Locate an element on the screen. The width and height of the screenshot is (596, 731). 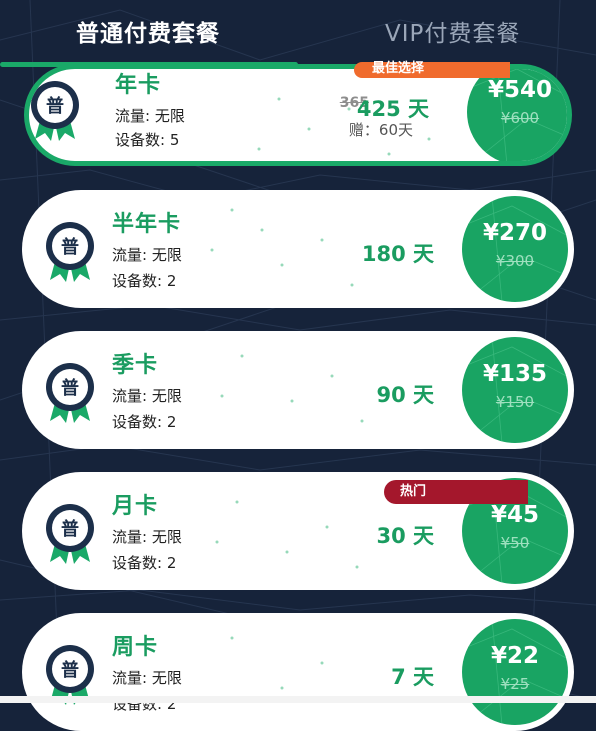
price-circle: ¥22 ¥25 is located at coordinates (515, 672).